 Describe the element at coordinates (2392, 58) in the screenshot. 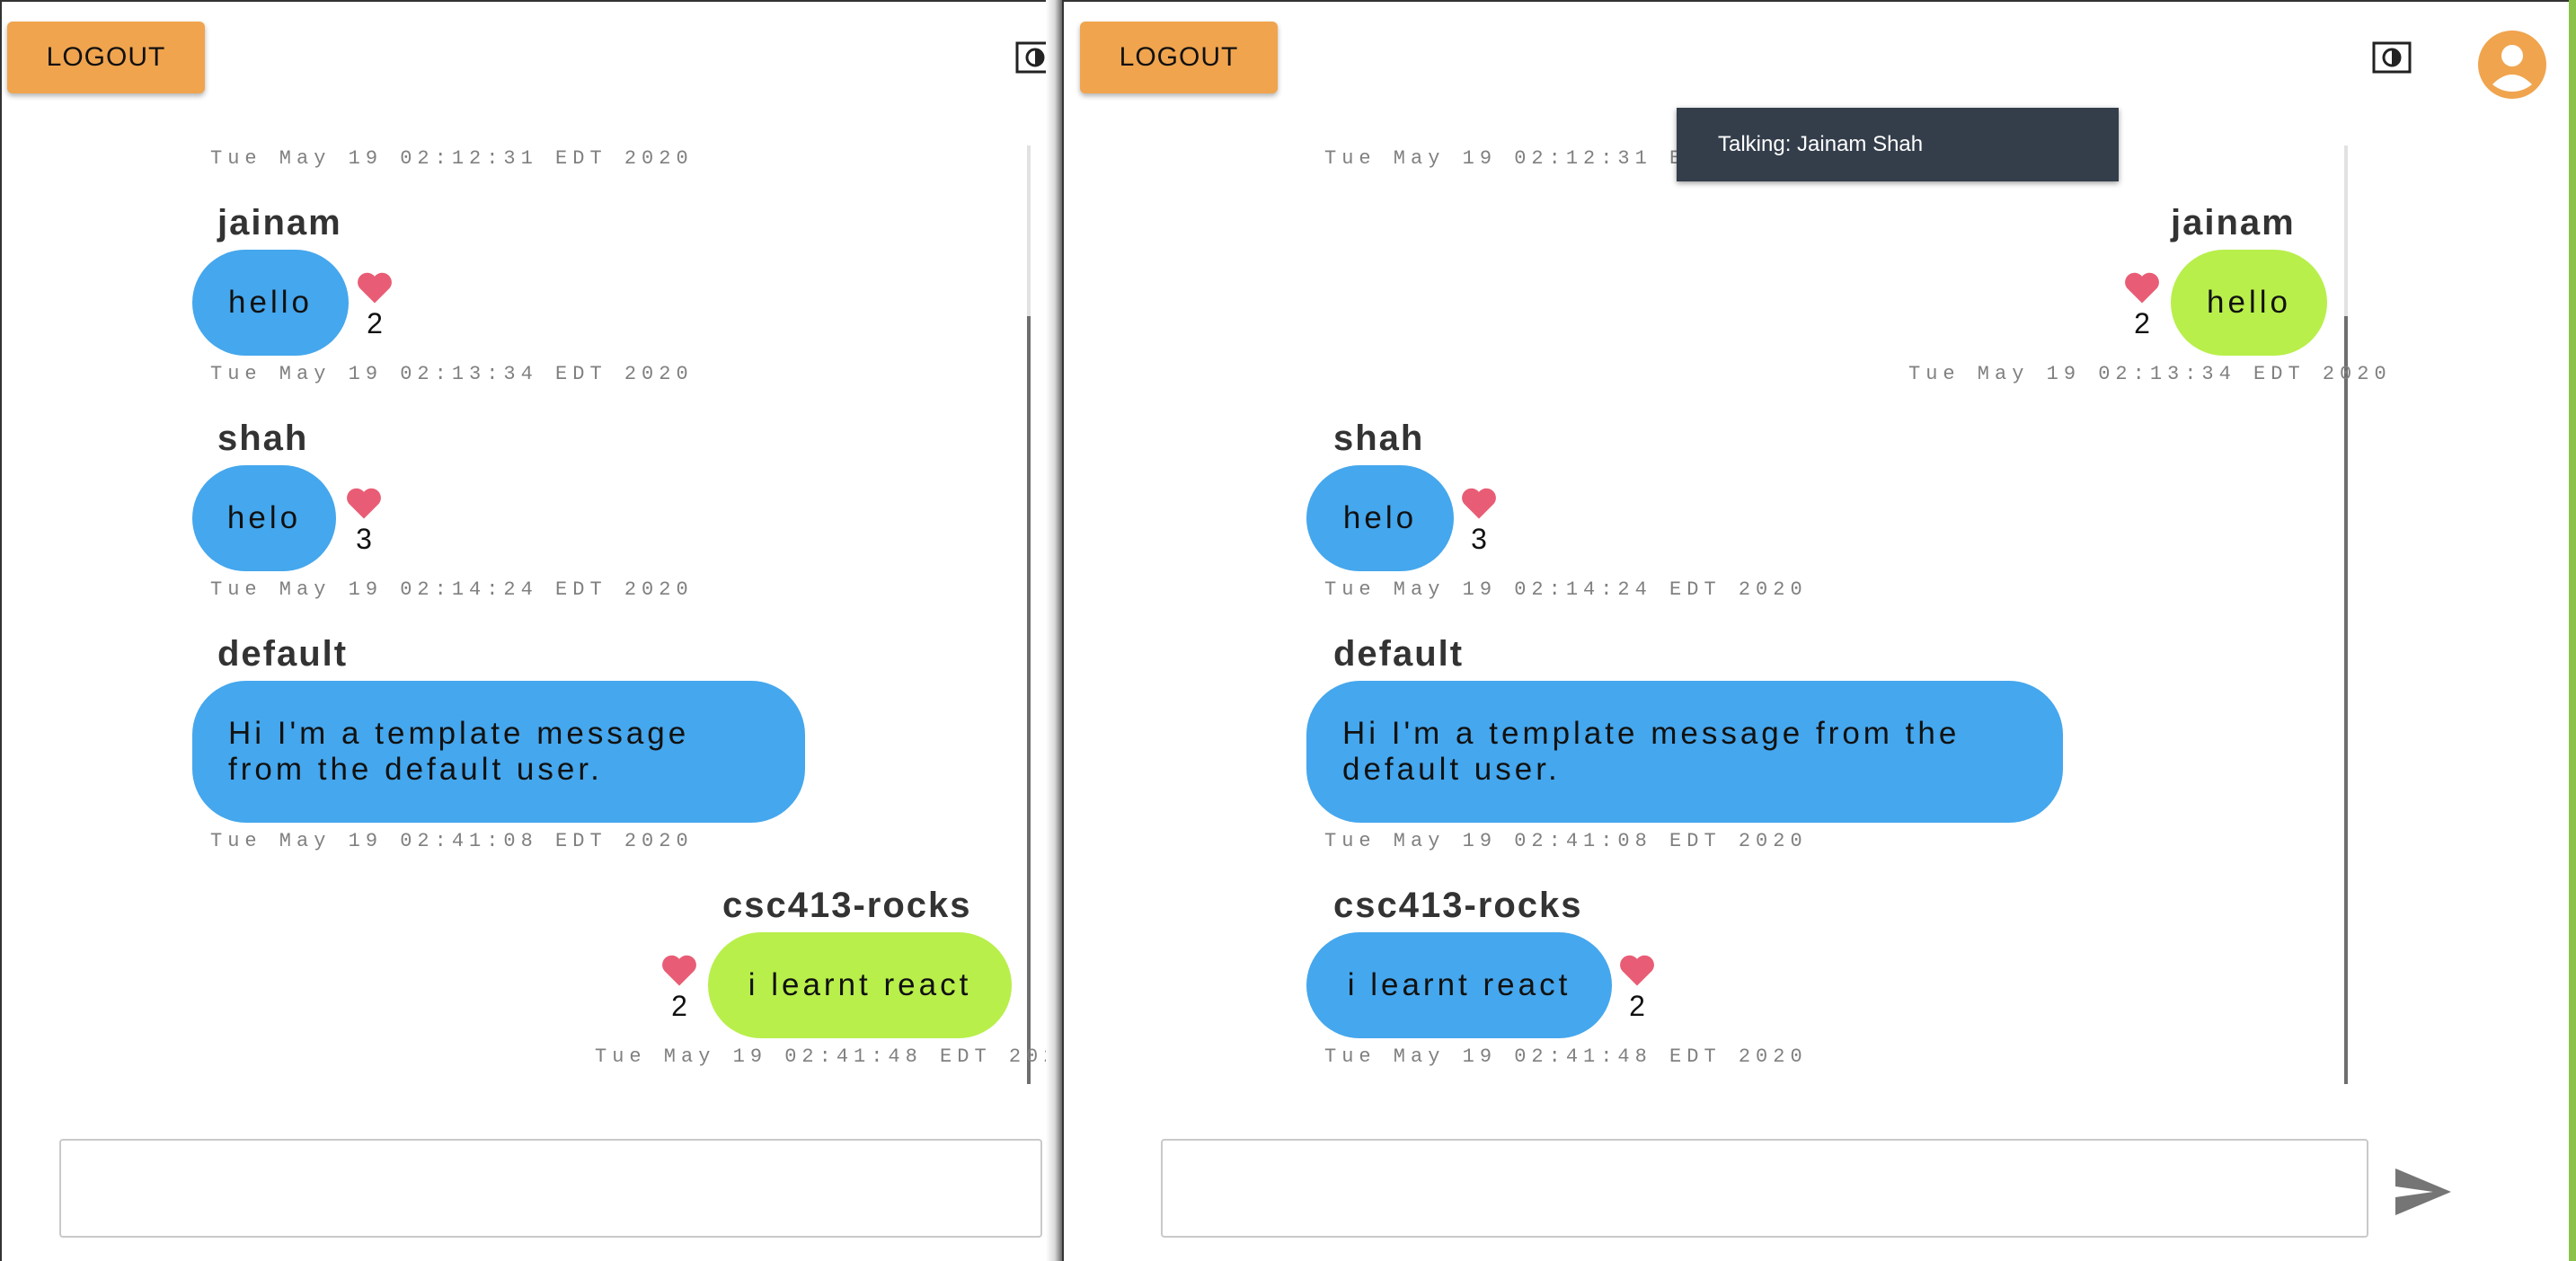

I see `theme-toggle-icon` at that location.